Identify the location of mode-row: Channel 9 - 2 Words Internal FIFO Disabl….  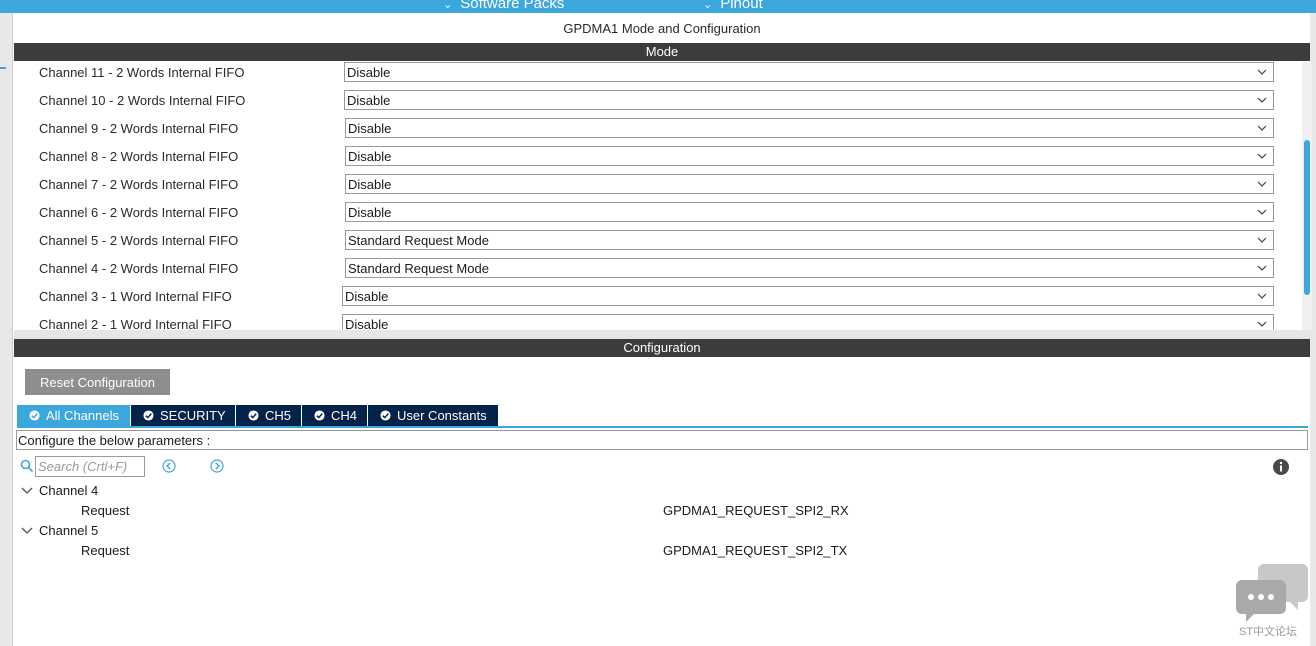
(658, 132).